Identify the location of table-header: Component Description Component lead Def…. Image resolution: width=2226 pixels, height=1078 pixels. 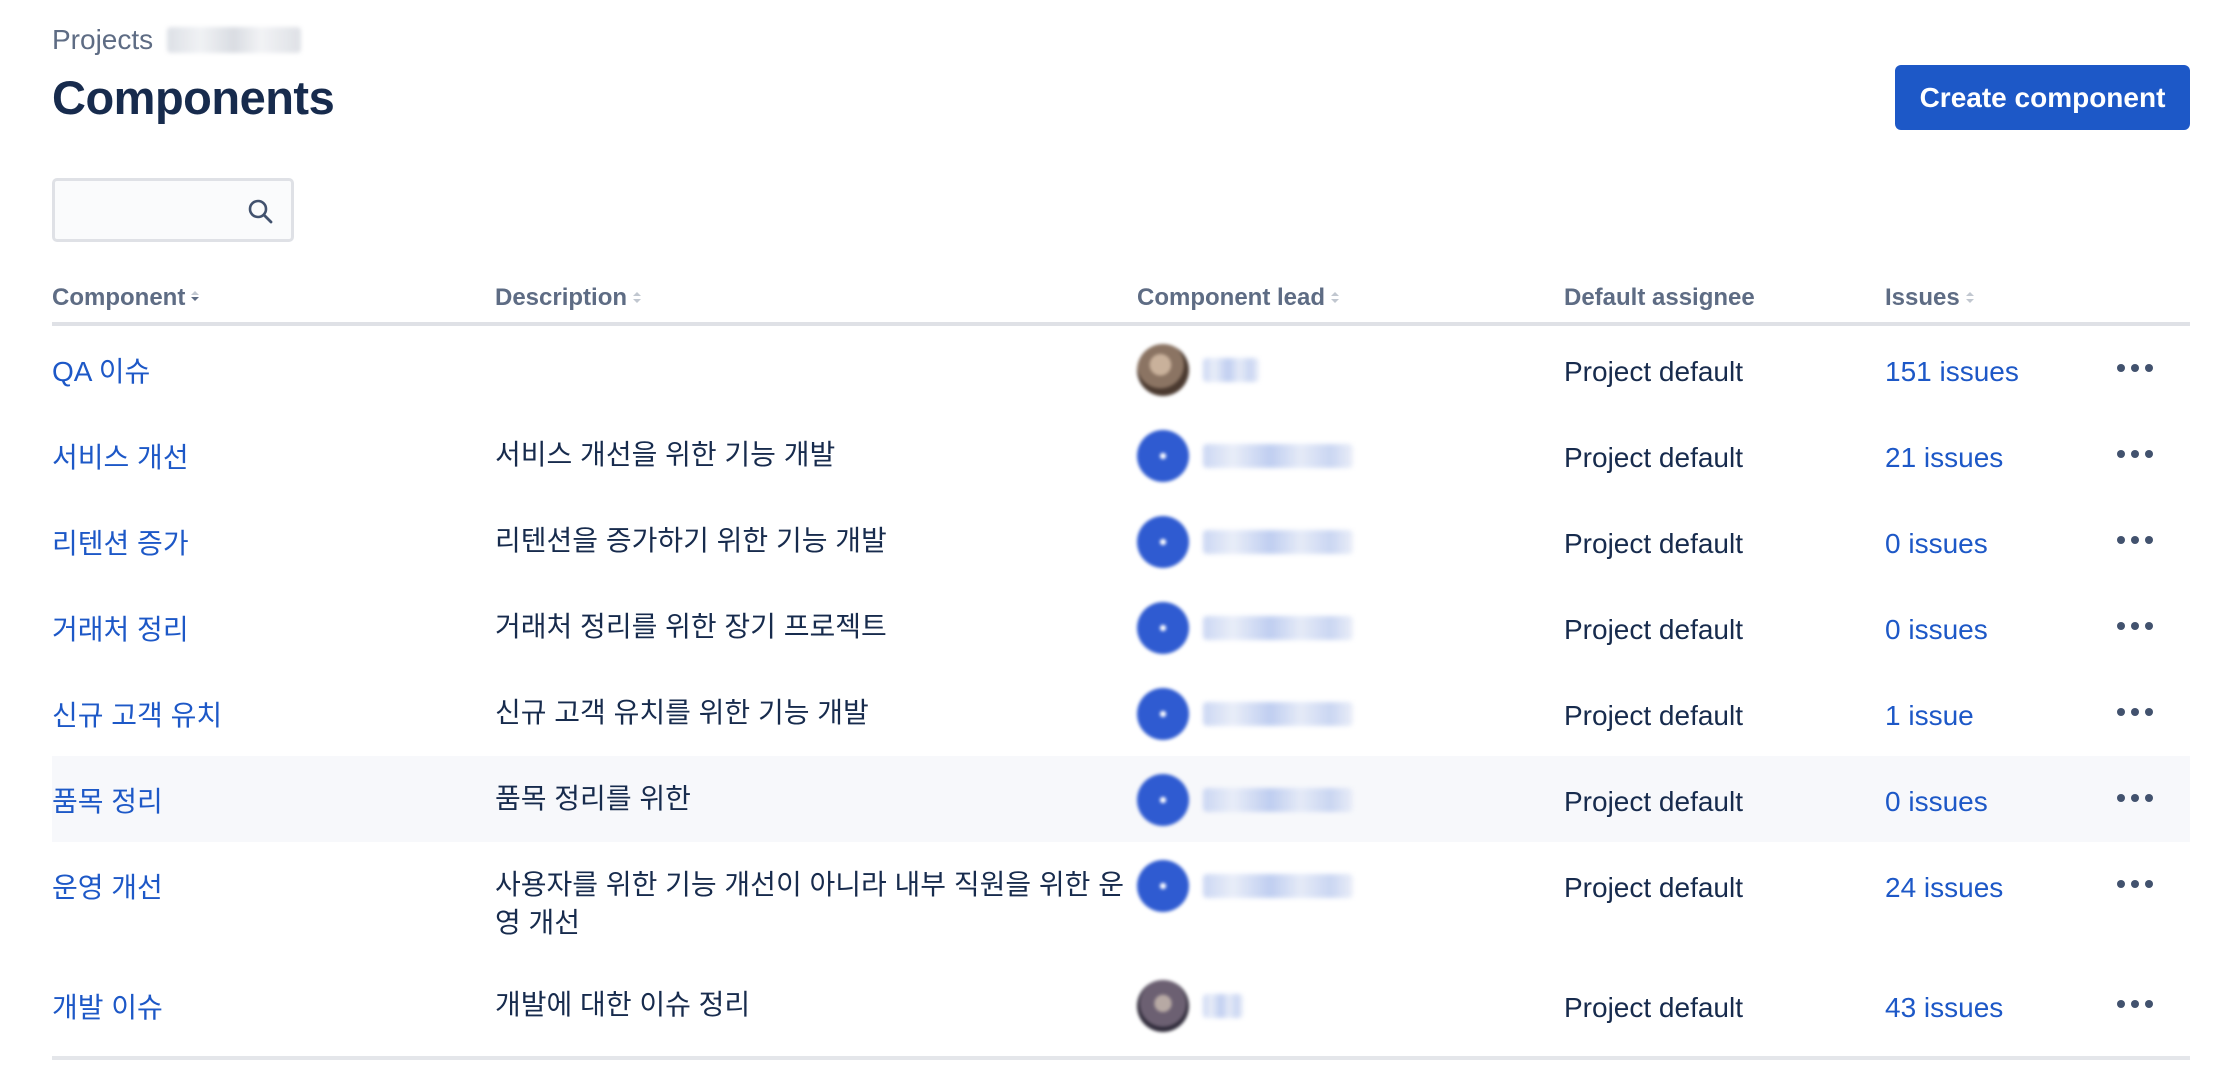
(1121, 299).